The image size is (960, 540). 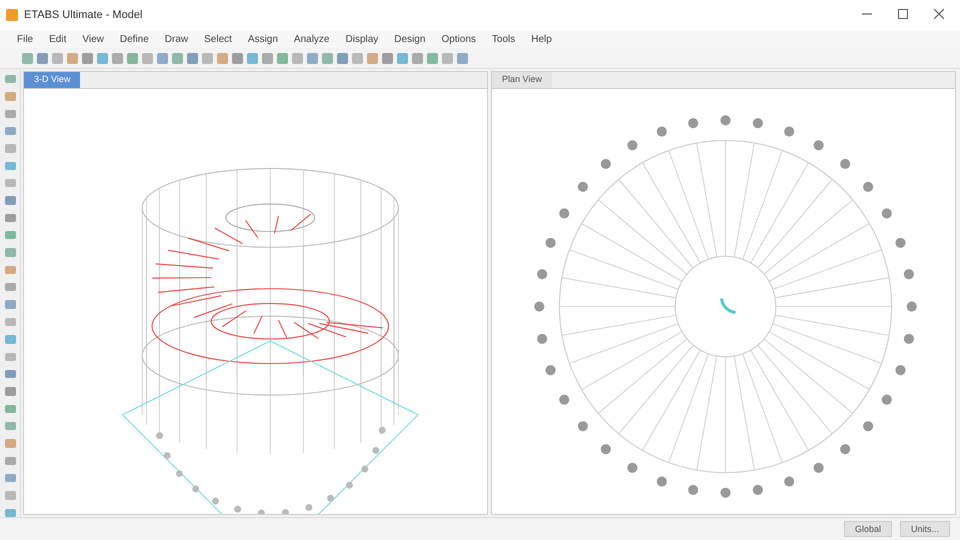 What do you see at coordinates (362, 39) in the screenshot?
I see `menu-item: Display` at bounding box center [362, 39].